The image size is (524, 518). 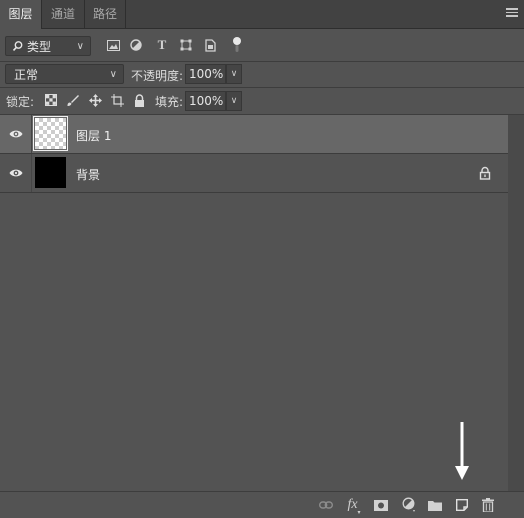 What do you see at coordinates (20, 102) in the screenshot?
I see `lock-label: 锁定:` at bounding box center [20, 102].